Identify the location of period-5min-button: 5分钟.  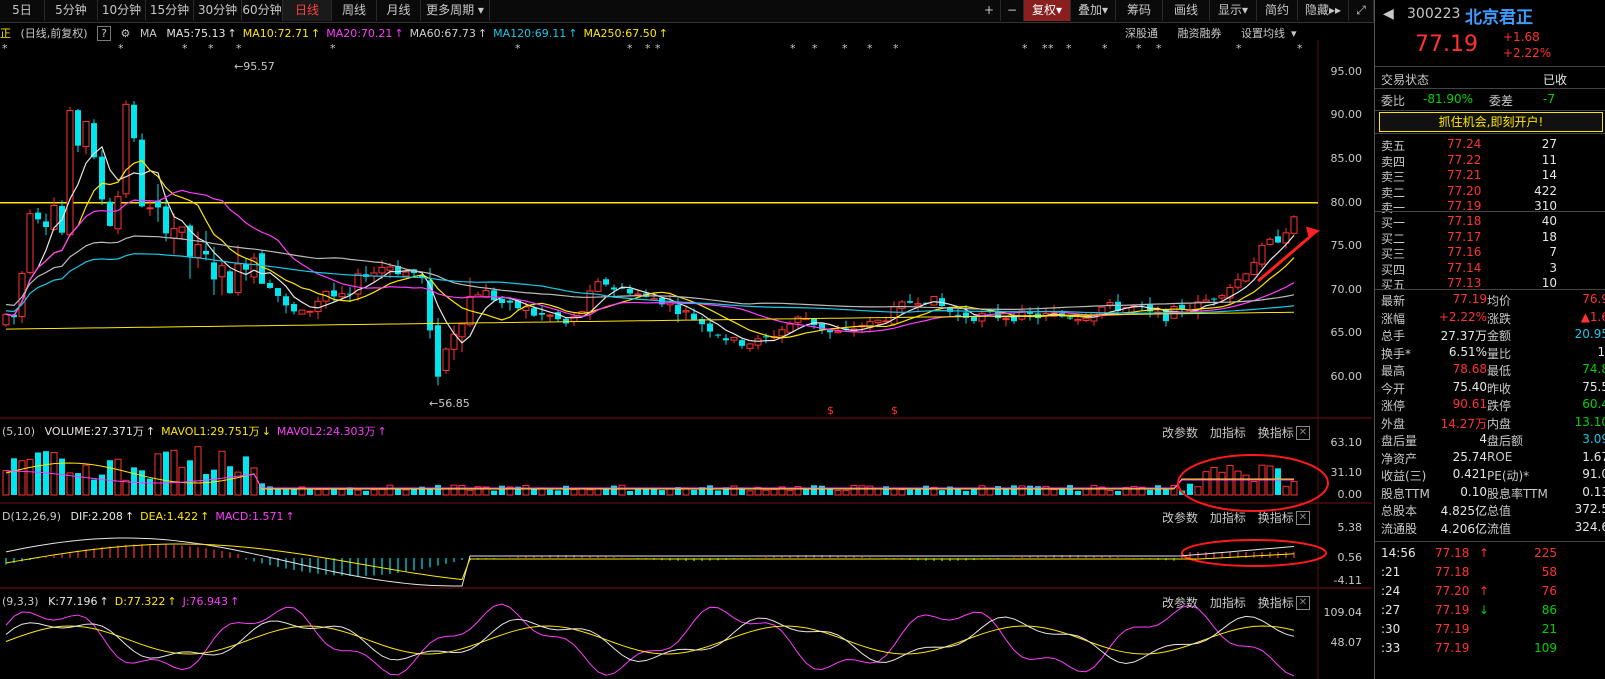
(71, 10).